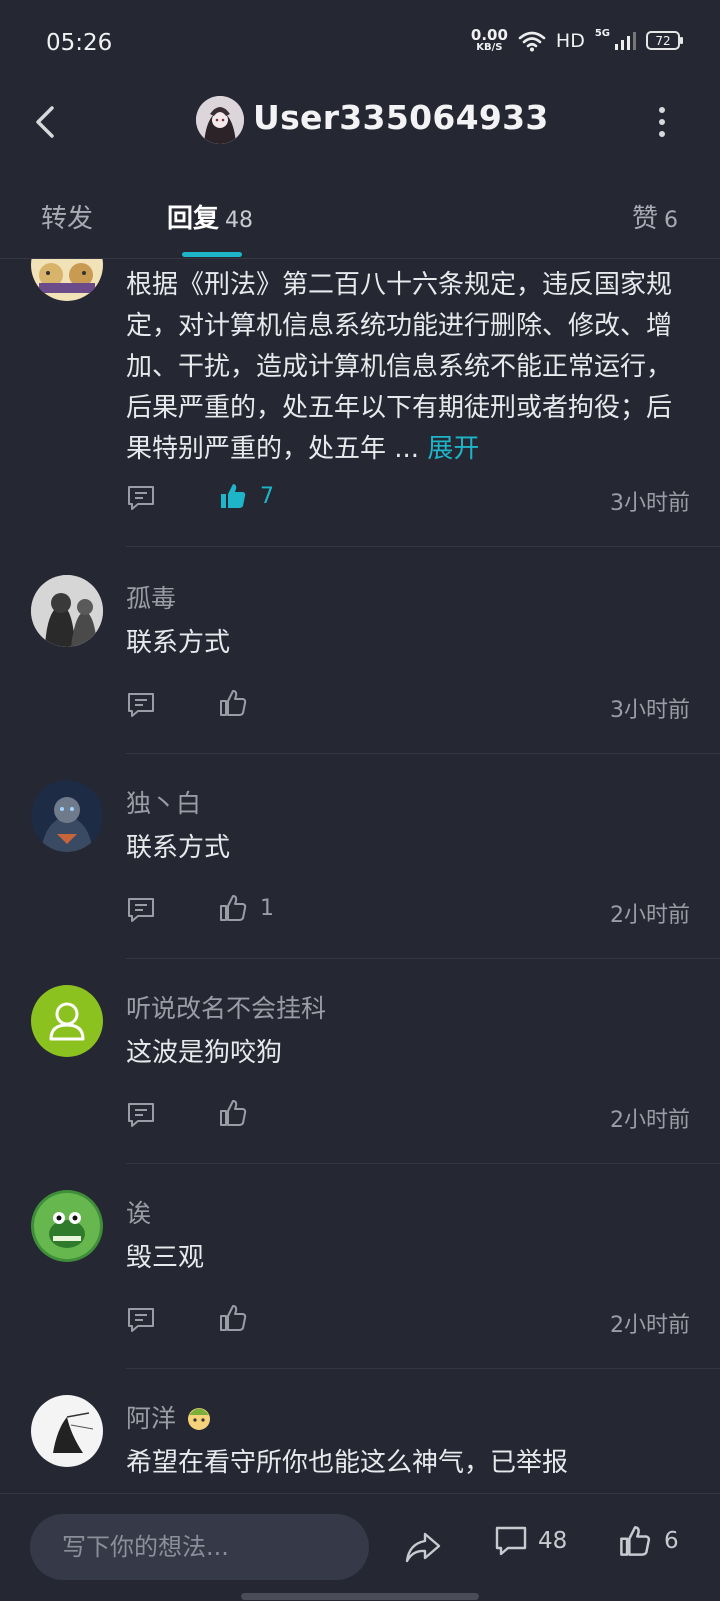  What do you see at coordinates (151, 597) in the screenshot?
I see `commenter-name: 孤毒` at bounding box center [151, 597].